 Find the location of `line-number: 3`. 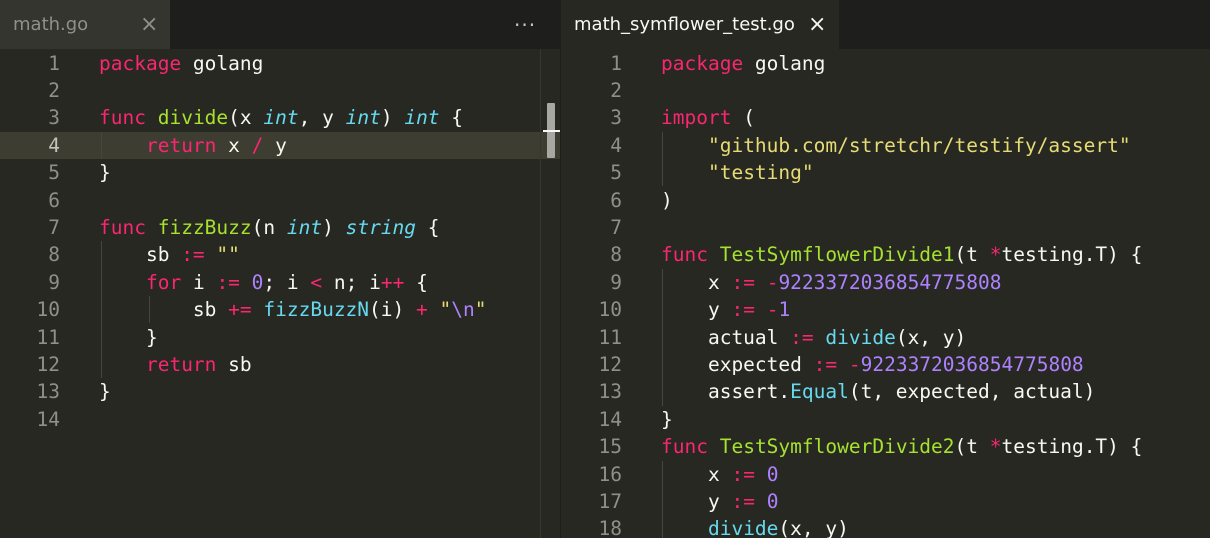

line-number: 3 is located at coordinates (54, 118).